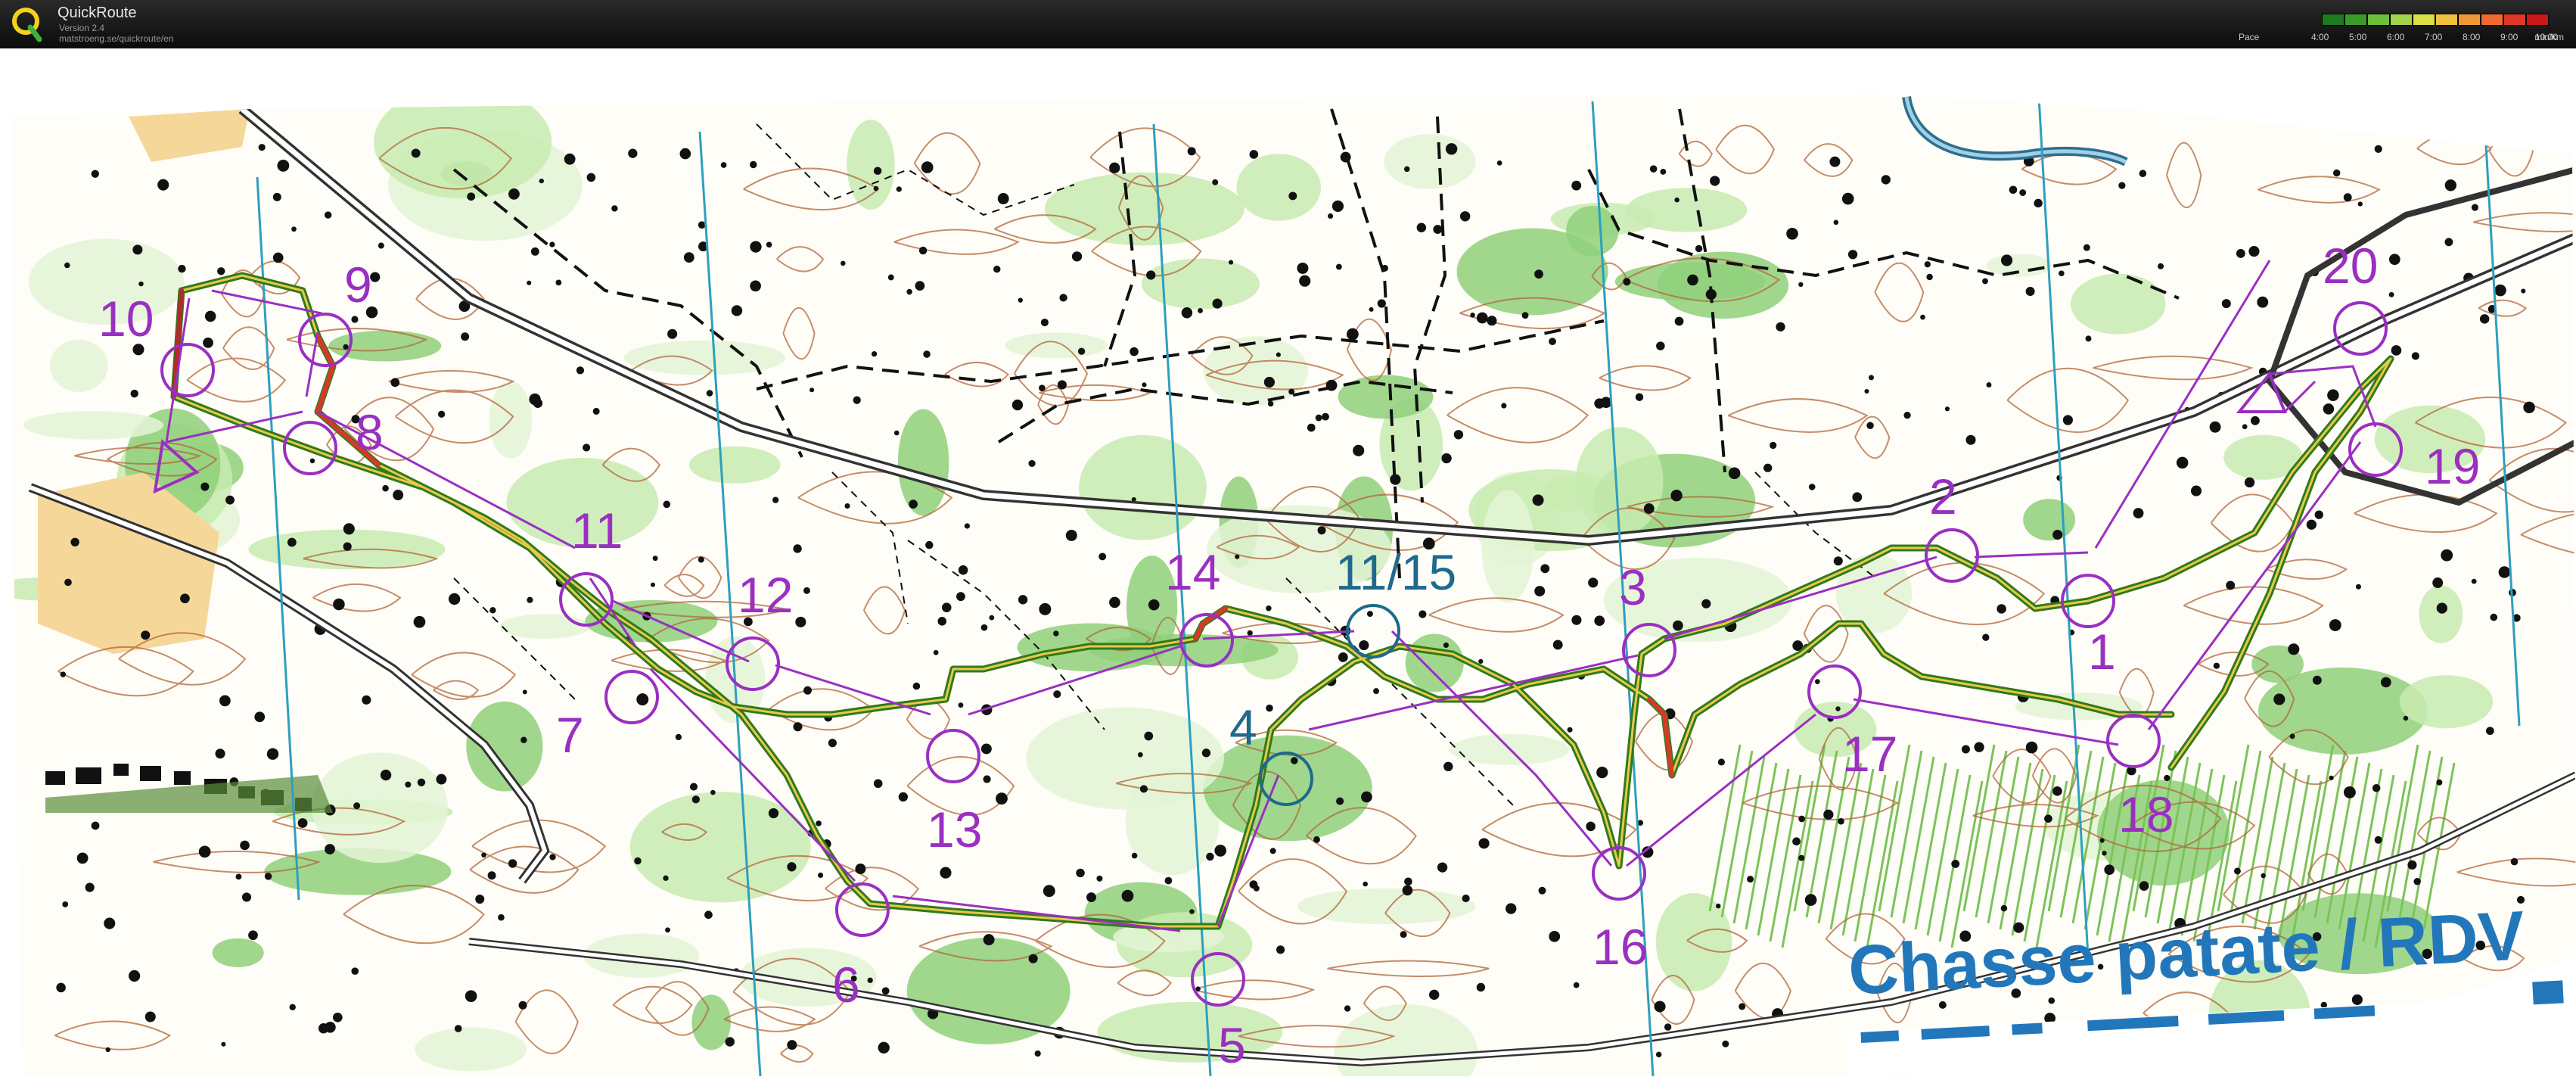  I want to click on pace-tick: 9:00, so click(2509, 37).